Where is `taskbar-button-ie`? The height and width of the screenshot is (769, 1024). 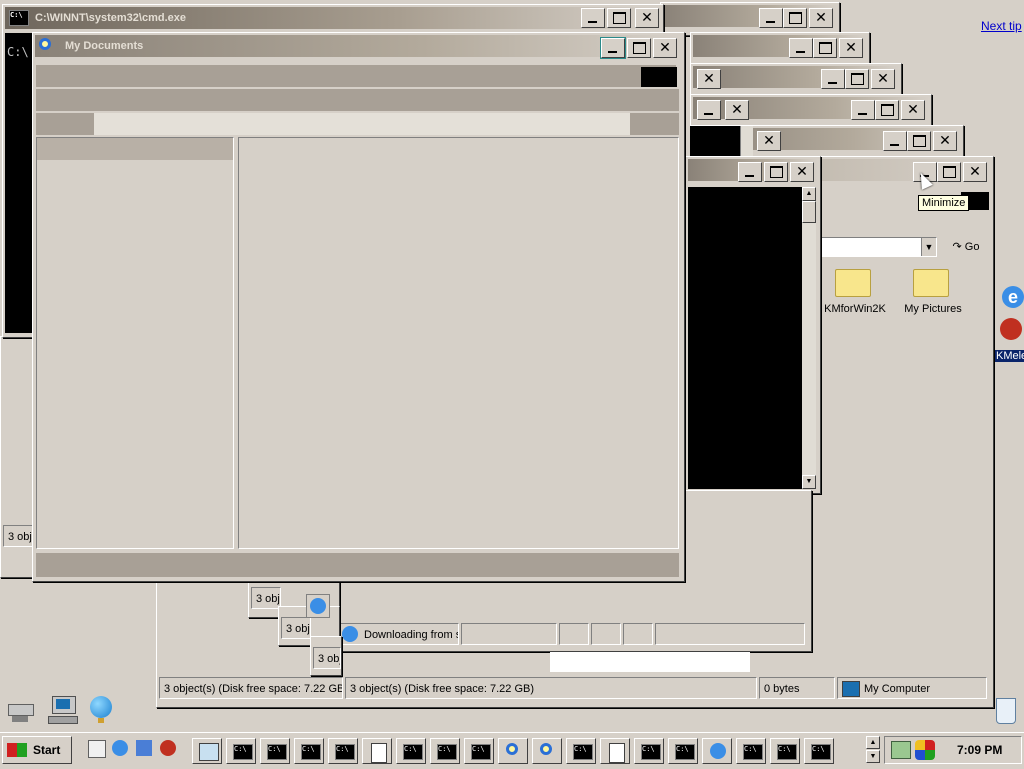 taskbar-button-ie is located at coordinates (717, 751).